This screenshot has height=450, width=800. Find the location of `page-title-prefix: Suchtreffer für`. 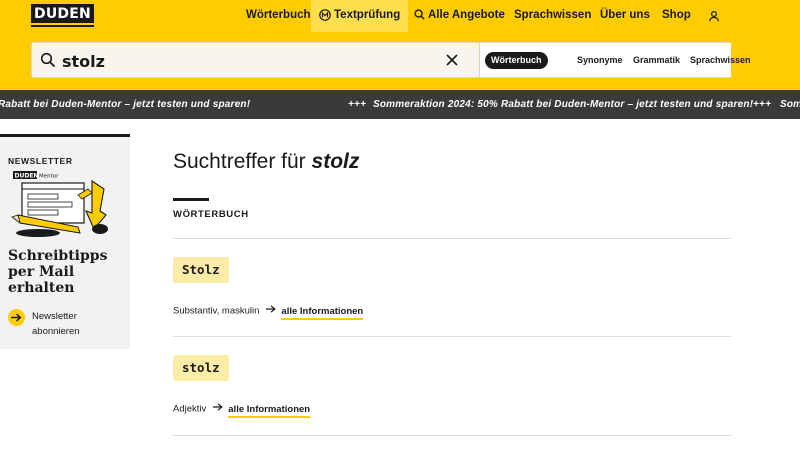

page-title-prefix: Suchtreffer für is located at coordinates (239, 161).